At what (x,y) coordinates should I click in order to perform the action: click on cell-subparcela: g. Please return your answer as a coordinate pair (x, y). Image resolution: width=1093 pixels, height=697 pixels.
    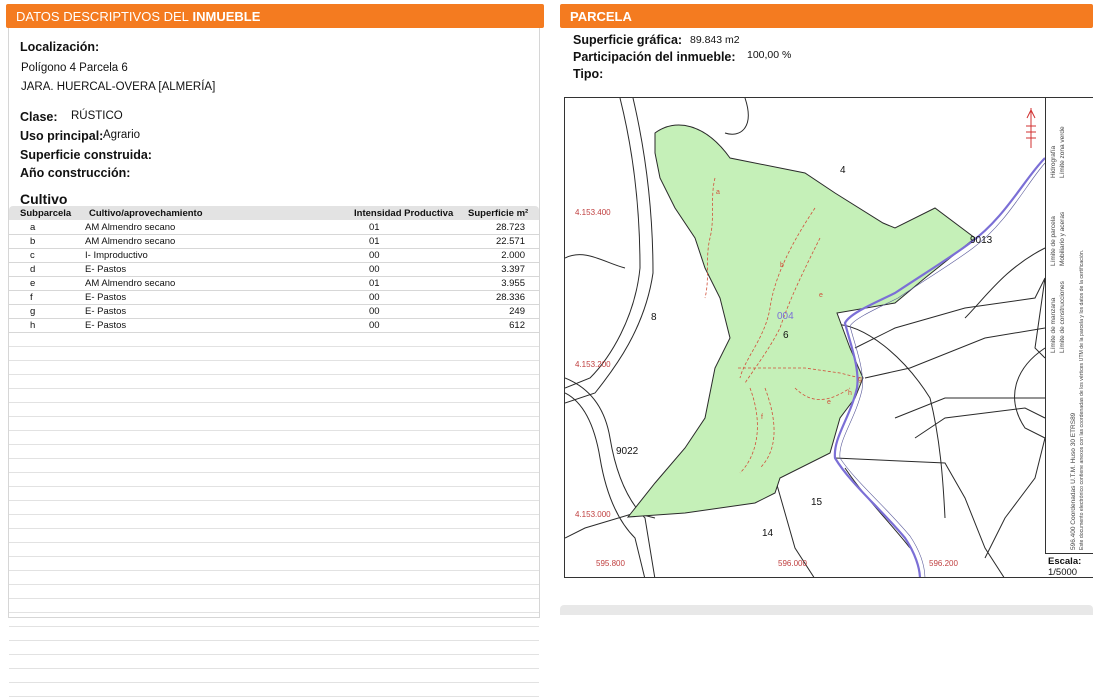
    Looking at the image, I should click on (33, 311).